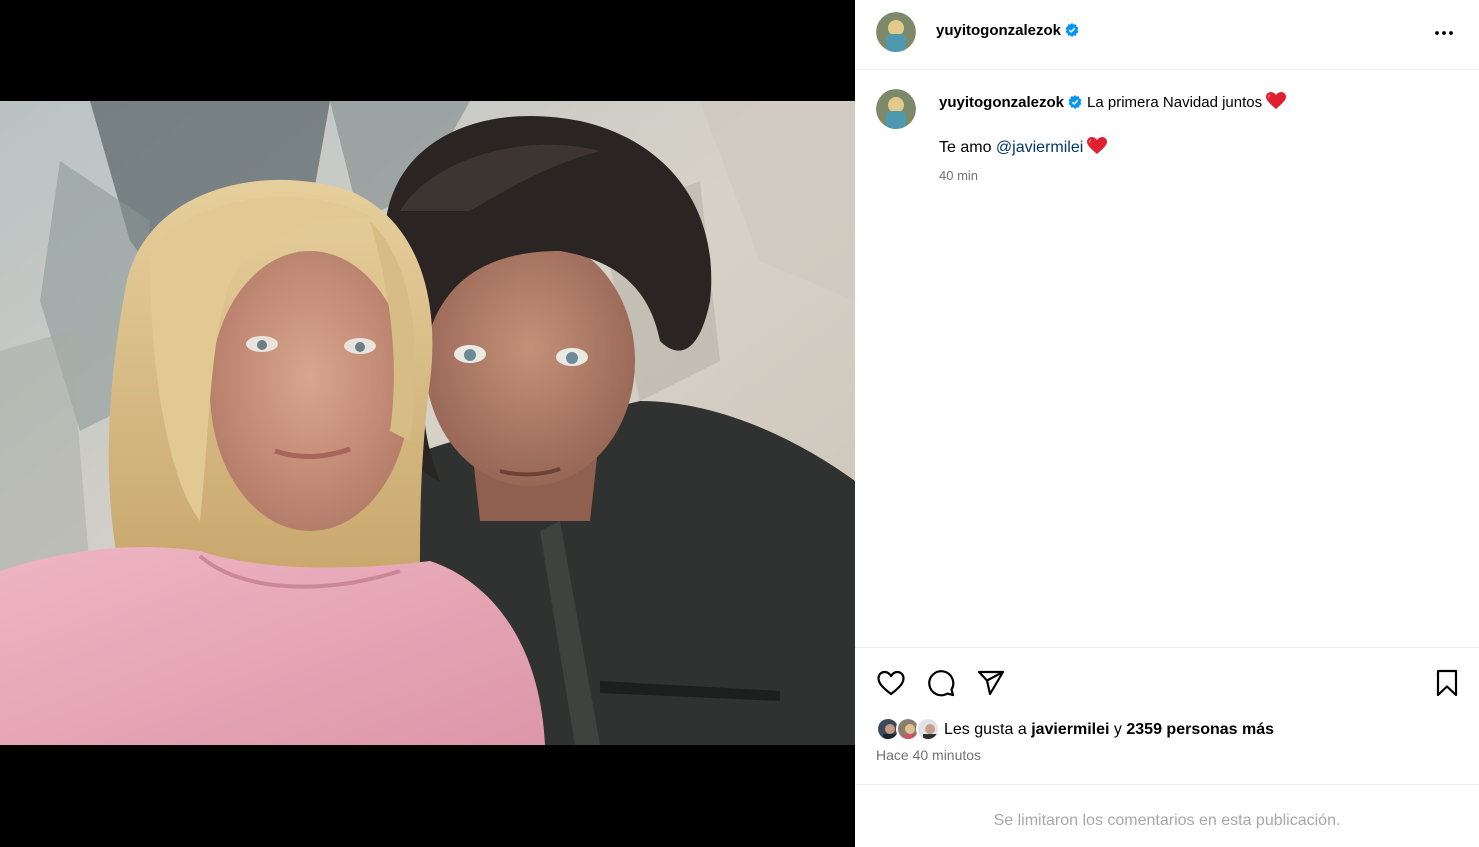 The image size is (1479, 847). I want to click on liker-avatars, so click(909, 730).